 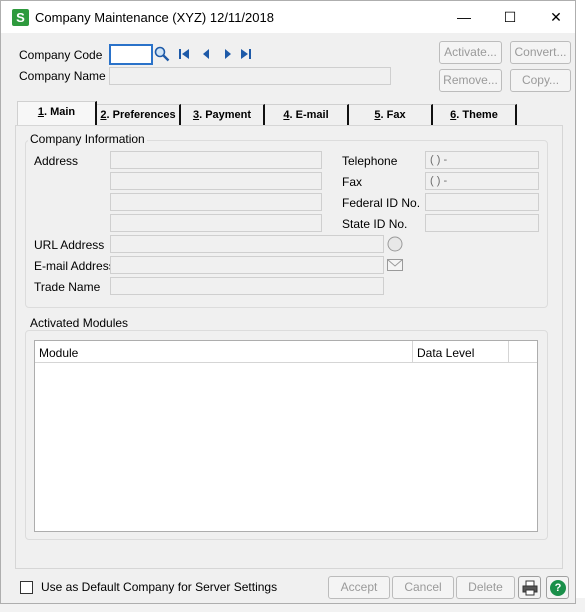 I want to click on close-button: ✕, so click(x=556, y=17).